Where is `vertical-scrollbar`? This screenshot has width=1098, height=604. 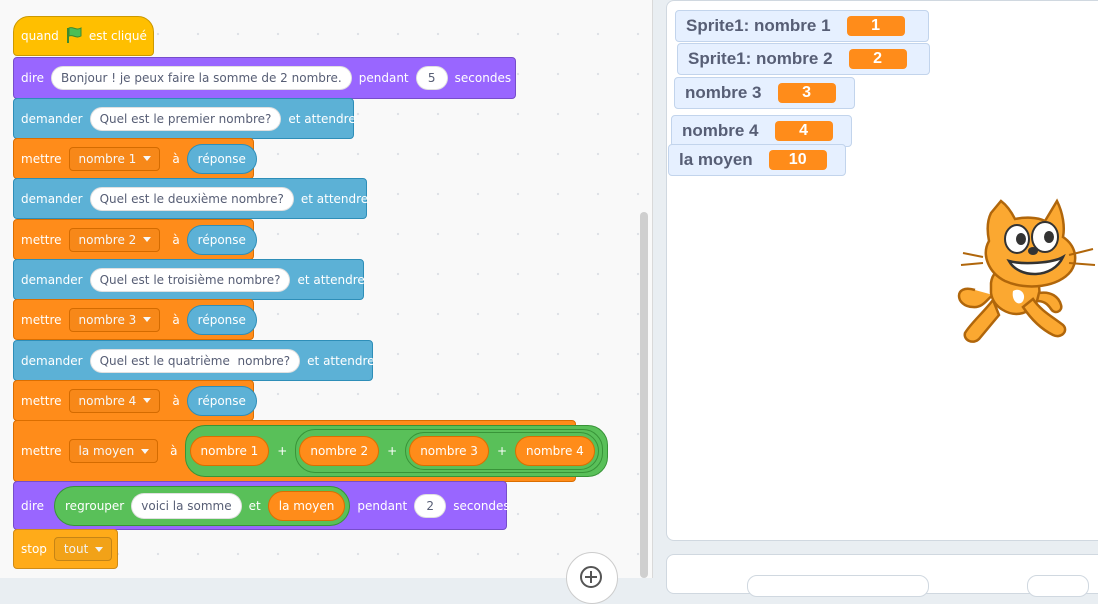 vertical-scrollbar is located at coordinates (644, 395).